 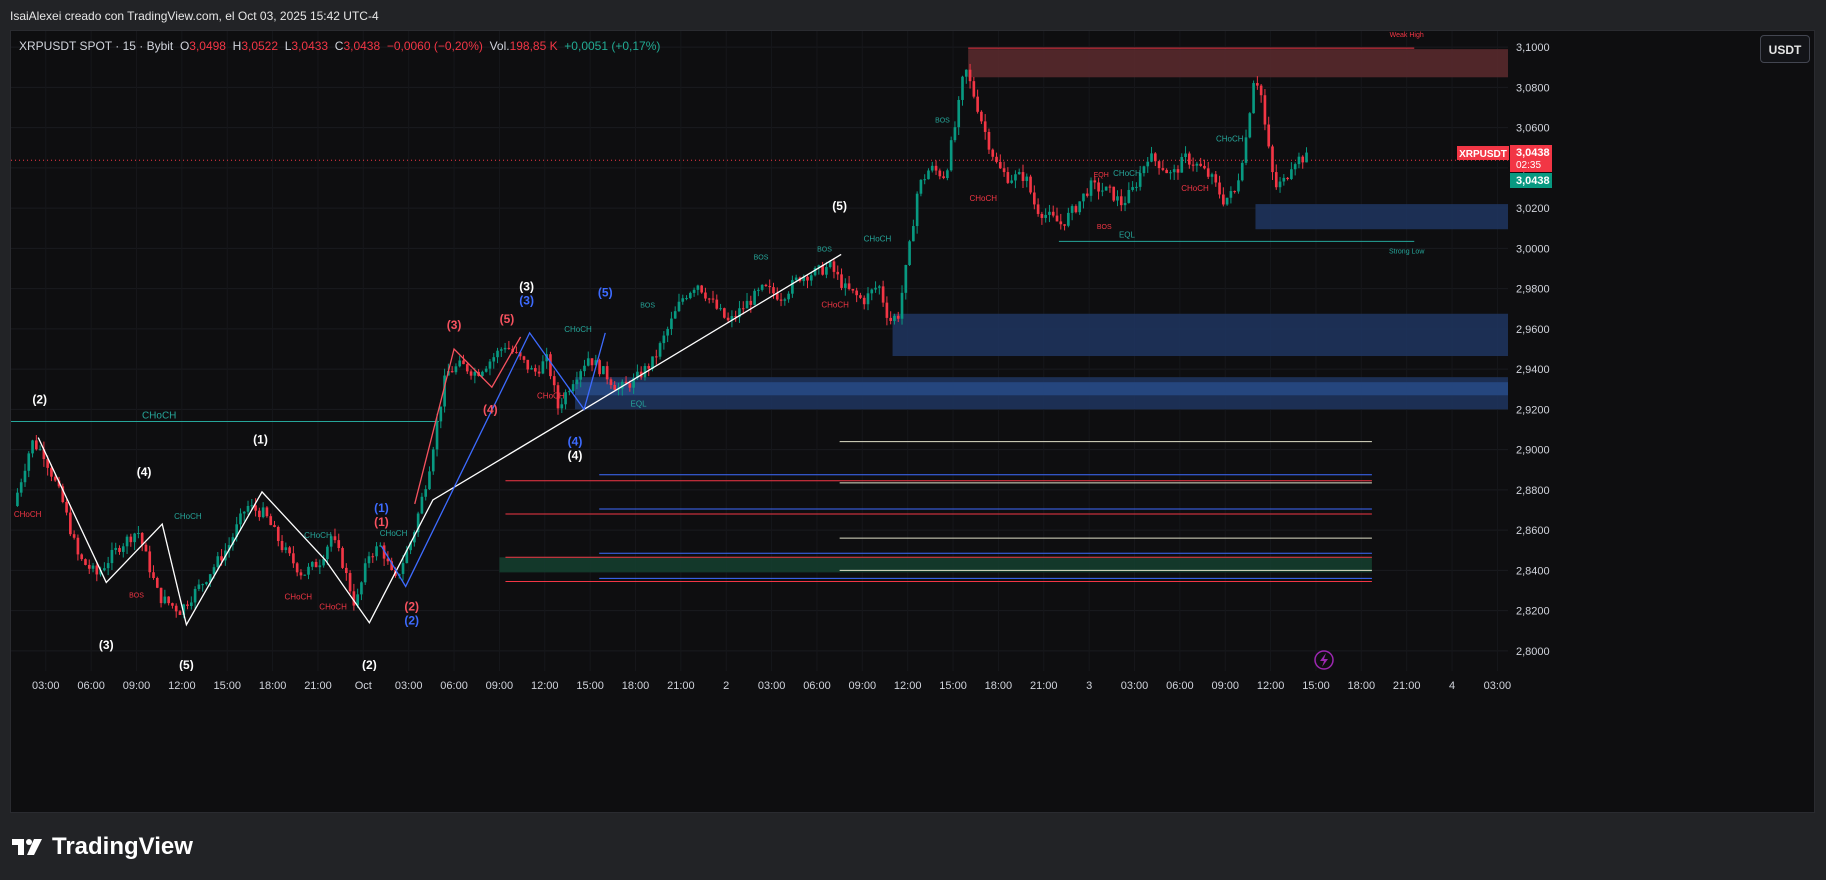 What do you see at coordinates (1785, 49) in the screenshot?
I see `currency-button: USDT` at bounding box center [1785, 49].